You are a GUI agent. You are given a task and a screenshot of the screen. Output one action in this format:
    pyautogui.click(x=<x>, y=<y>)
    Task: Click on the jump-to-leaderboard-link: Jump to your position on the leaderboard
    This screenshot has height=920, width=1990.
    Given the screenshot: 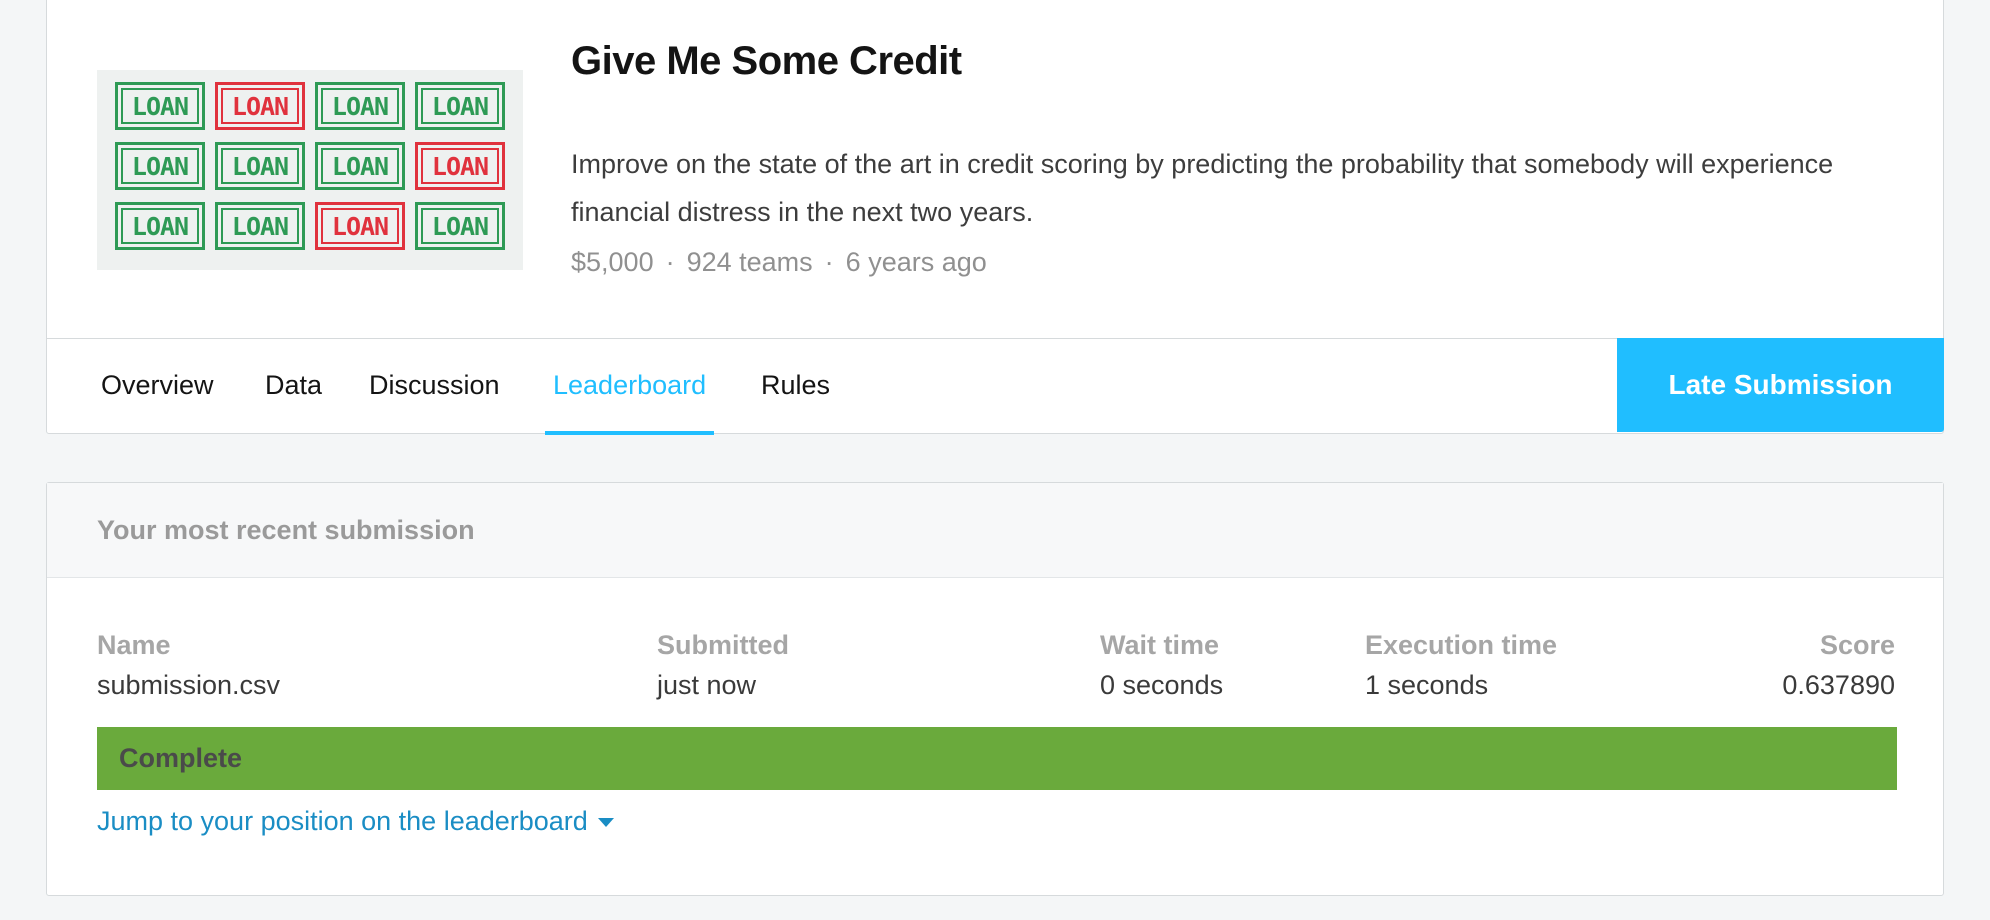 What is the action you would take?
    pyautogui.click(x=355, y=821)
    